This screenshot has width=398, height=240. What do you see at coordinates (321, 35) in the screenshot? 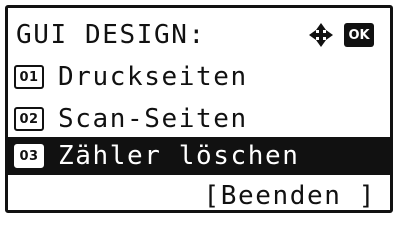
I see `four-way-arrow-icon` at bounding box center [321, 35].